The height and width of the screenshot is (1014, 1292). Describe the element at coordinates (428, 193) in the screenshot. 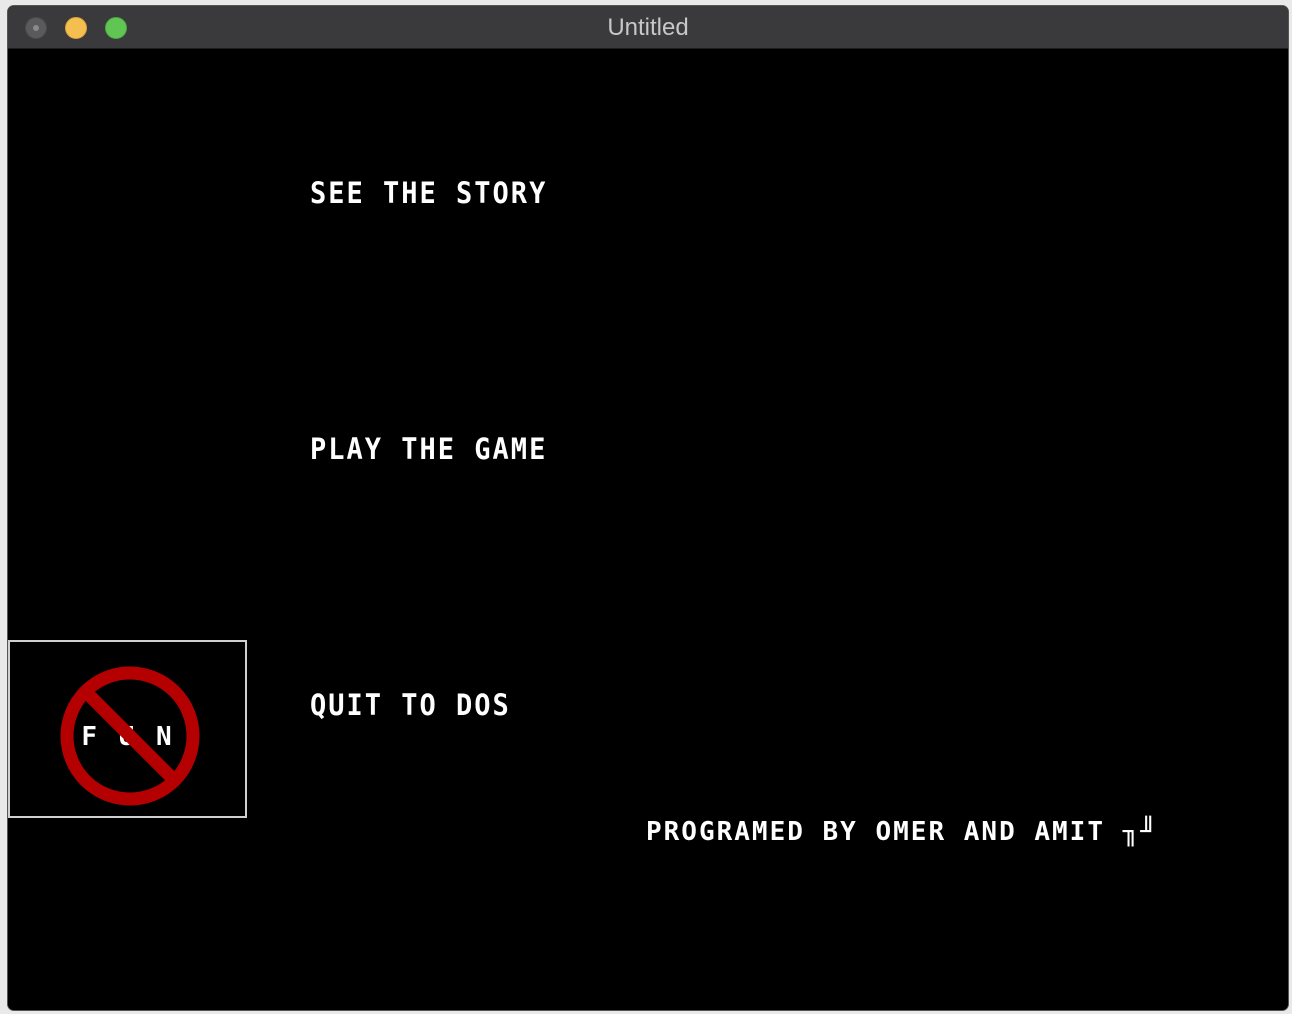

I see `menu-see-the-story: SEE THE STORY` at that location.